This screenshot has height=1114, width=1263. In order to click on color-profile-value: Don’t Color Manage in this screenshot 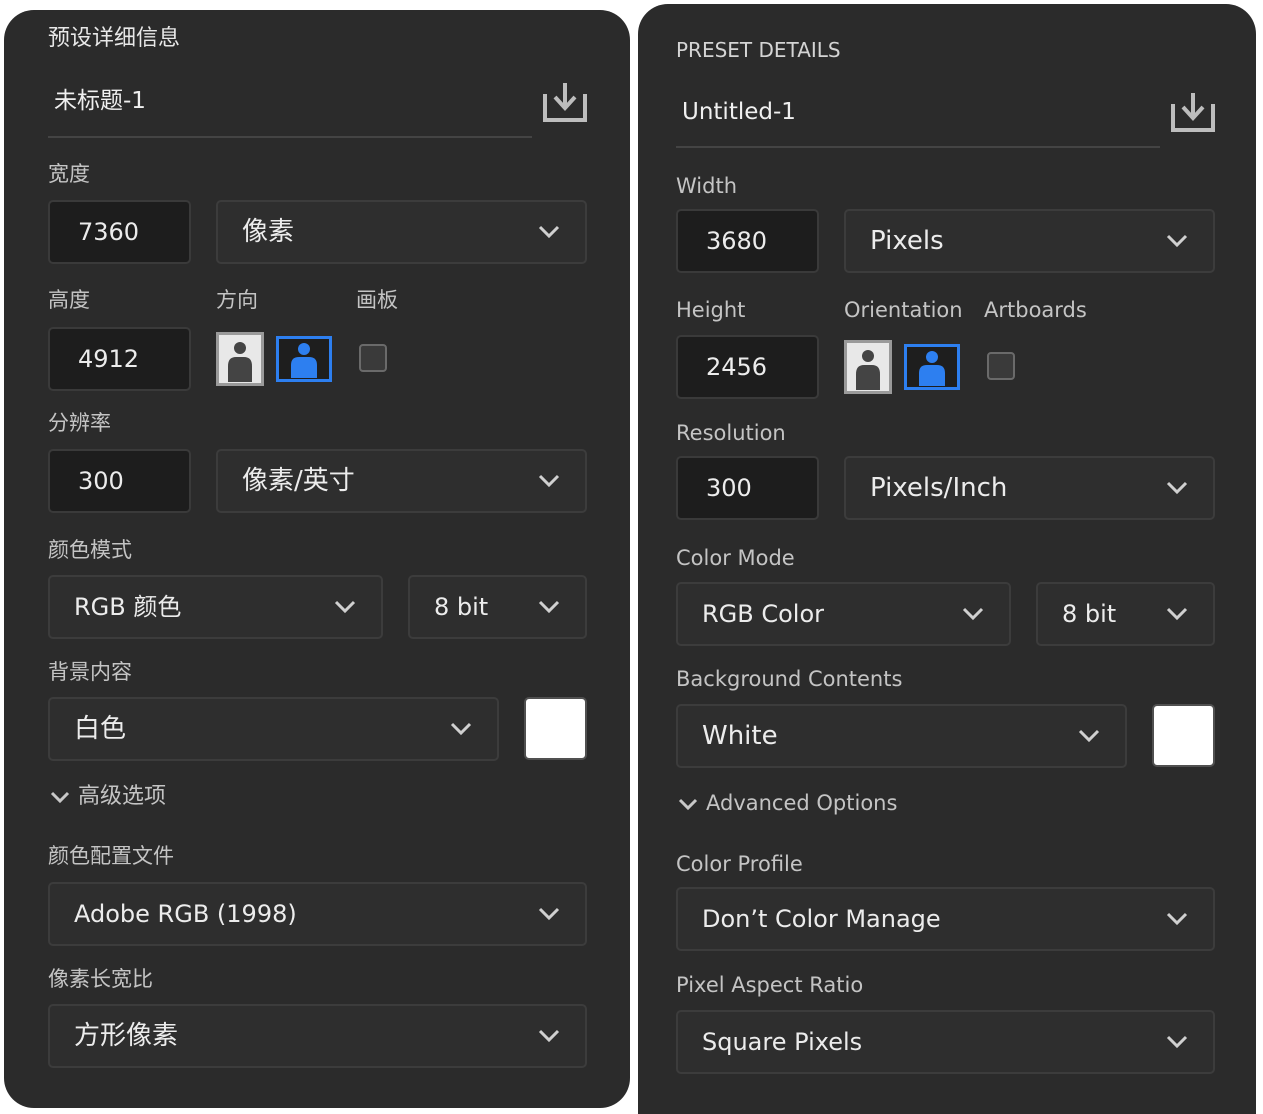, I will do `click(821, 919)`.